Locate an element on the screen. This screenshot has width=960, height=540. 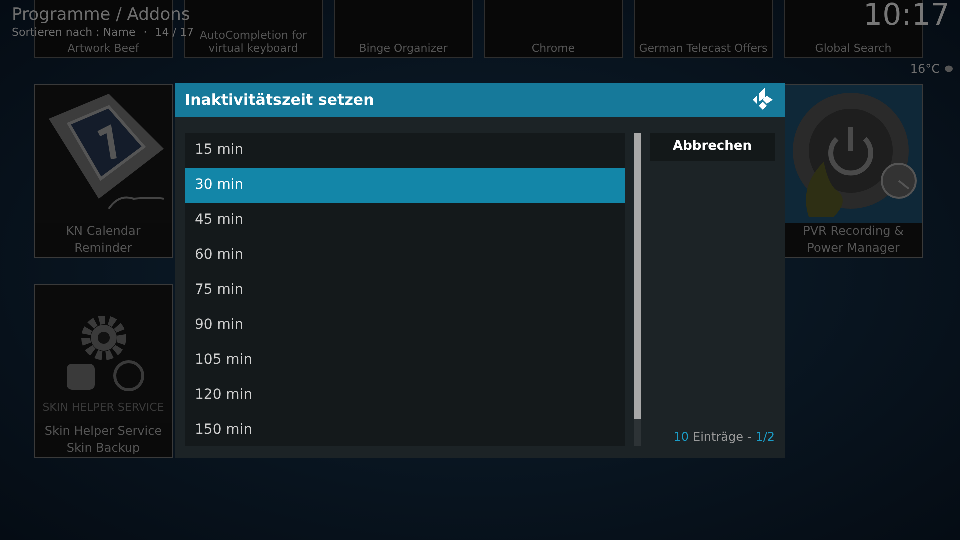
sort-label: Sortieren nach : Name is located at coordinates (74, 33).